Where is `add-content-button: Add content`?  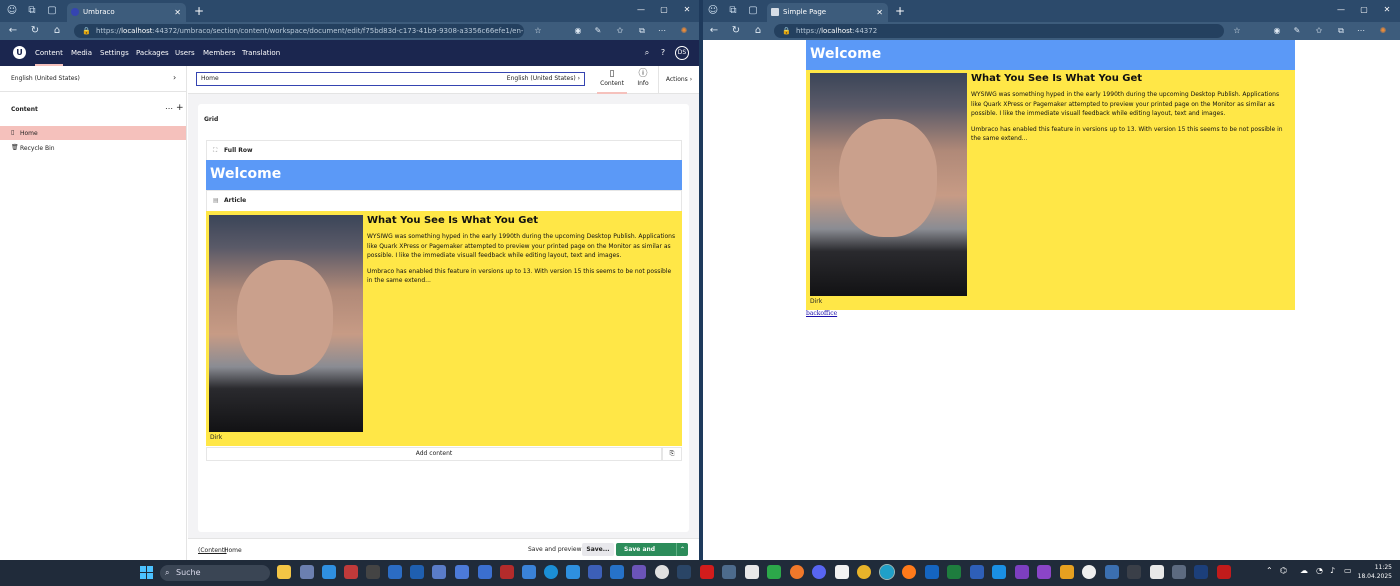 add-content-button: Add content is located at coordinates (434, 454).